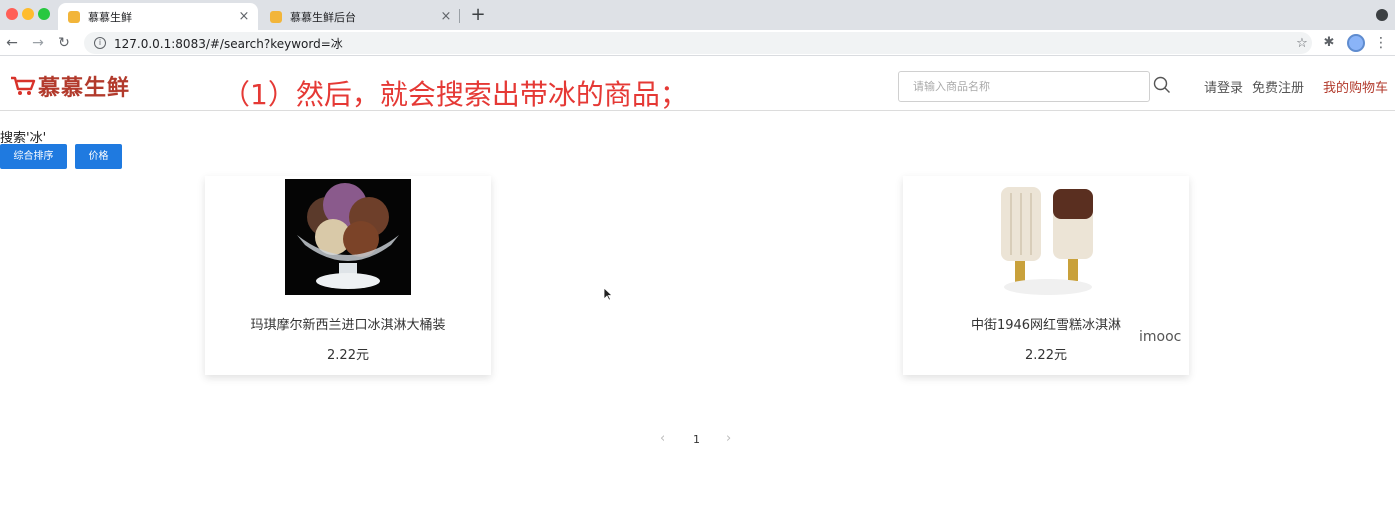 This screenshot has height=525, width=1395. Describe the element at coordinates (459, 16) in the screenshot. I see `tab-separator` at that location.